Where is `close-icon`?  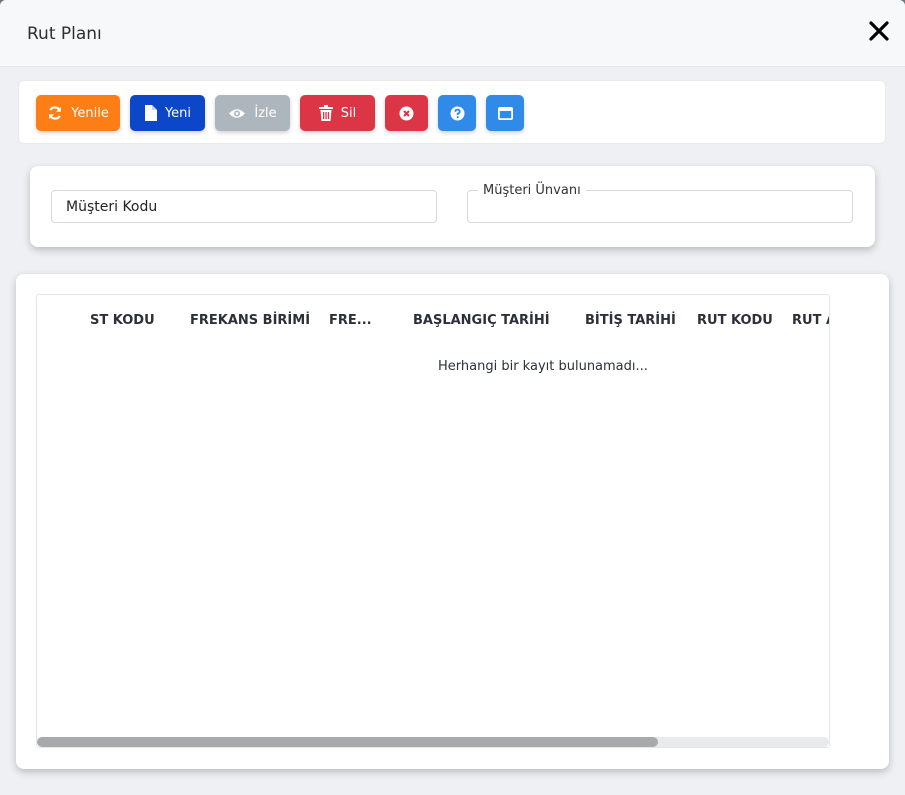
close-icon is located at coordinates (879, 31).